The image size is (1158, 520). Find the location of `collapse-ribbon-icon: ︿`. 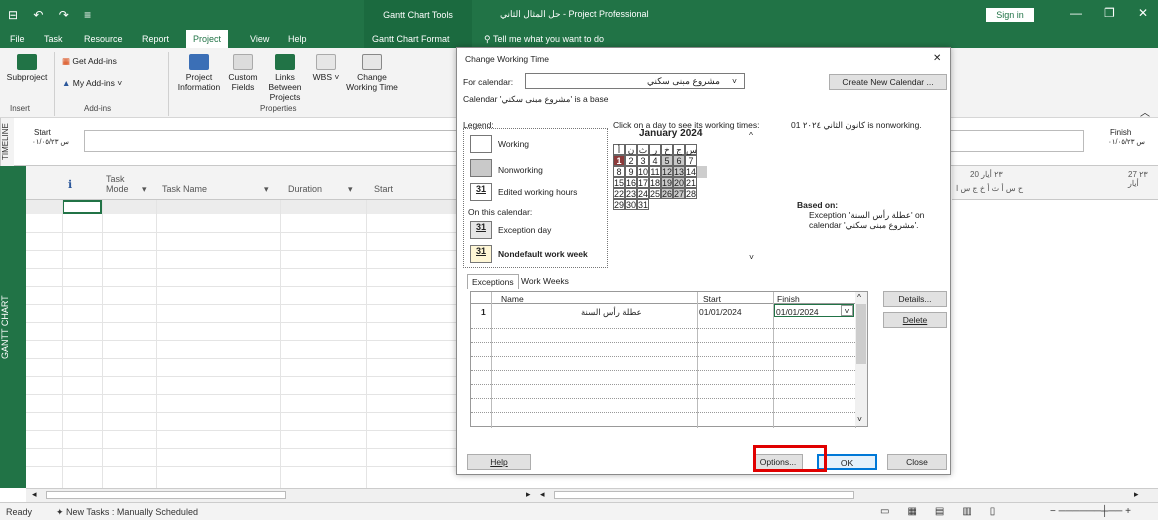

collapse-ribbon-icon: ︿ is located at coordinates (1145, 111).